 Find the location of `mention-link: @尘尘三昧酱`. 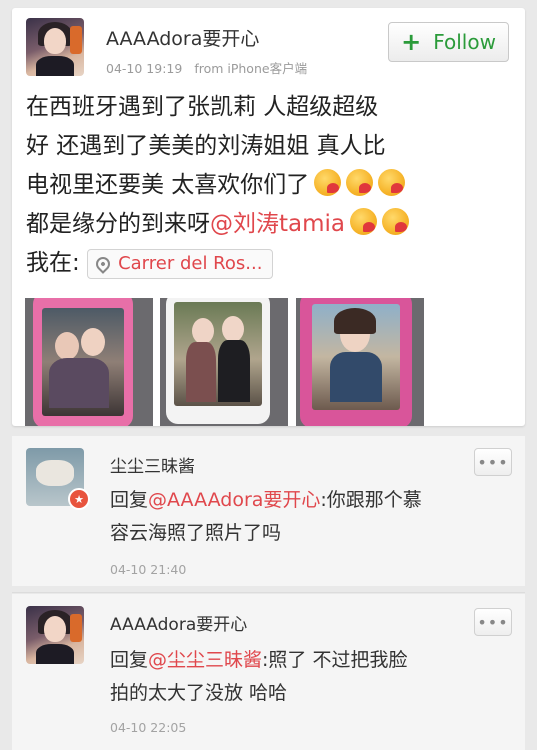

mention-link: @尘尘三昧酱 is located at coordinates (205, 660).